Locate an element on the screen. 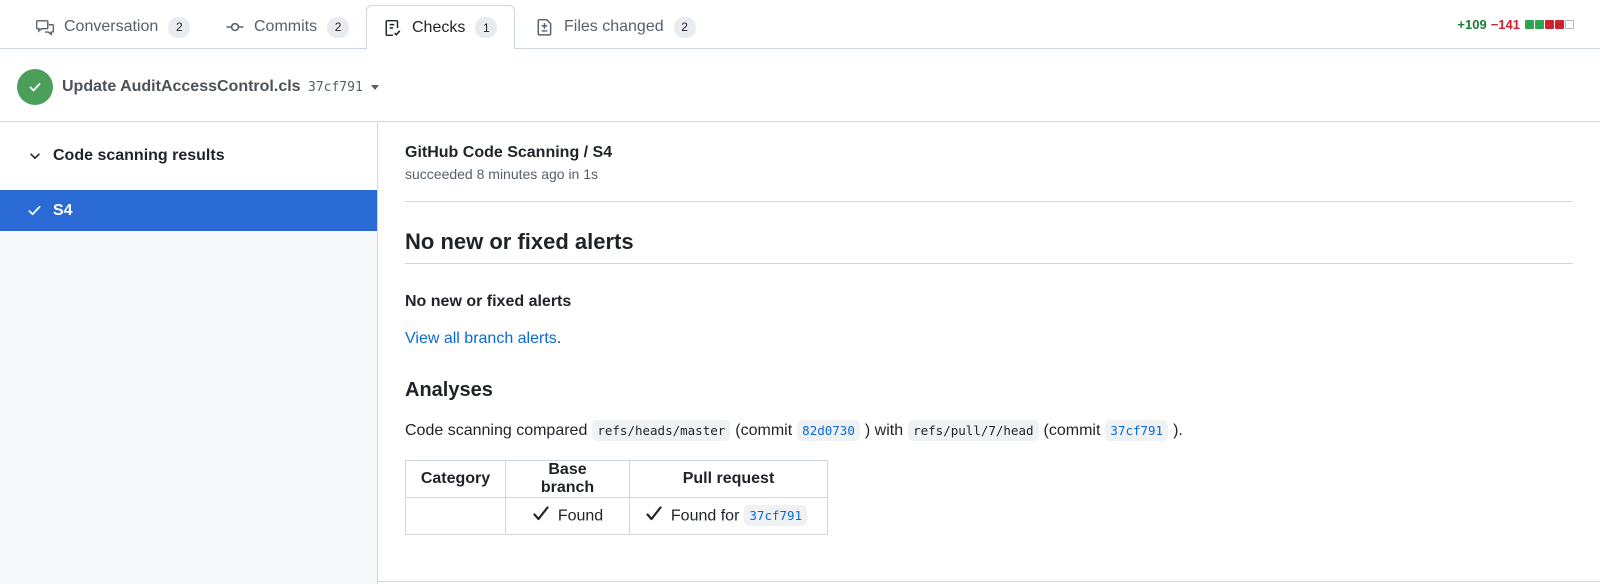 This screenshot has height=584, width=1600. pr-commit-link: 37cf791 is located at coordinates (776, 516).